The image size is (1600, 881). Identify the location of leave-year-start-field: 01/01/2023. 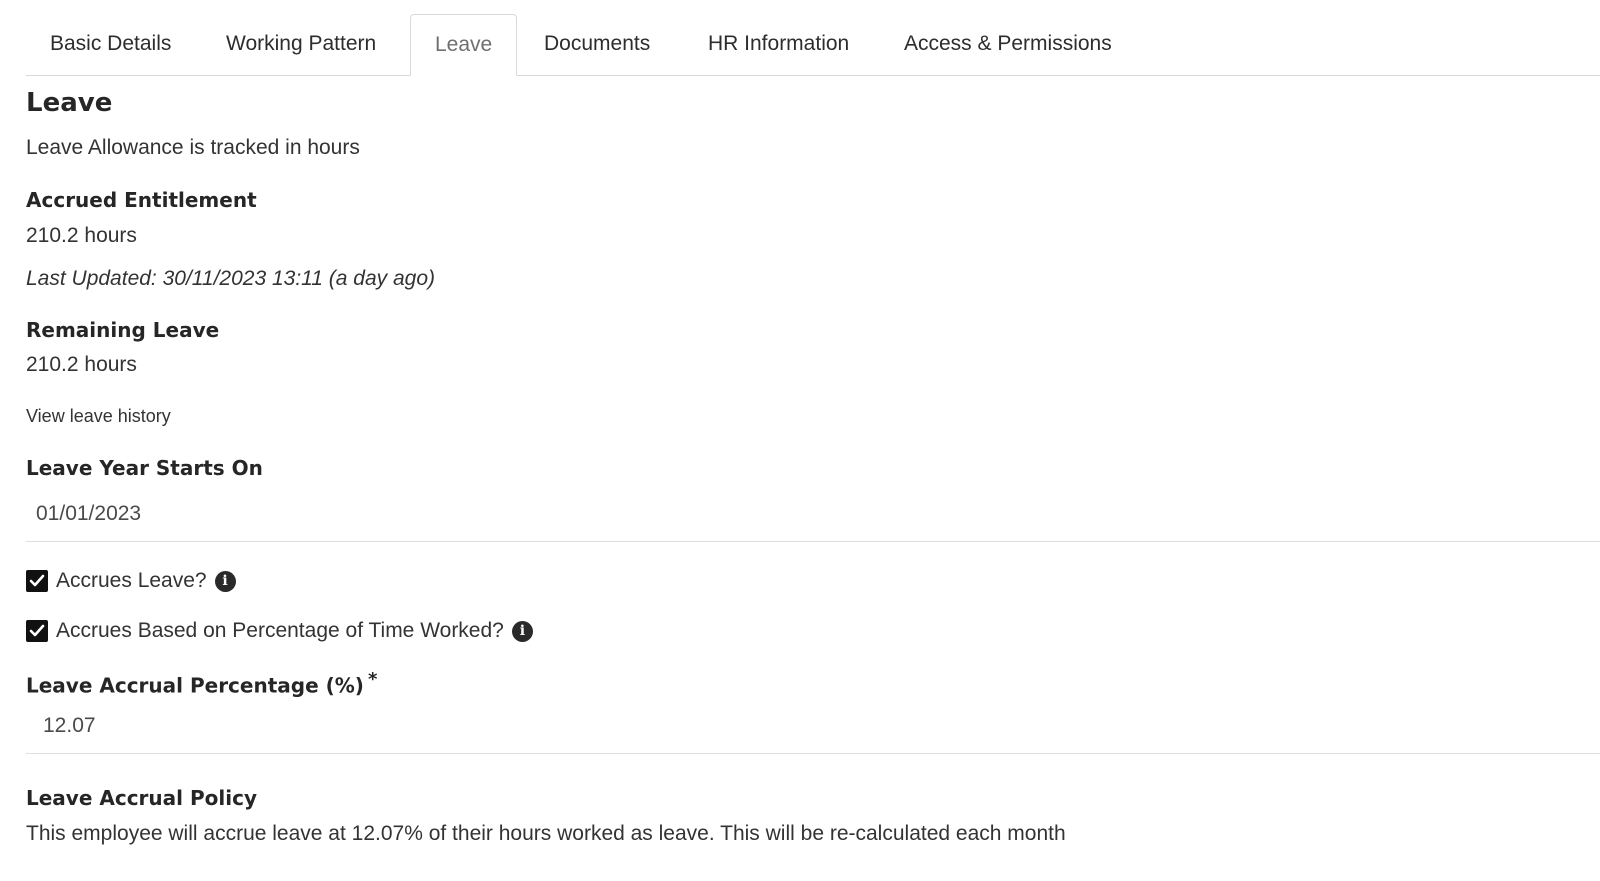
(813, 515).